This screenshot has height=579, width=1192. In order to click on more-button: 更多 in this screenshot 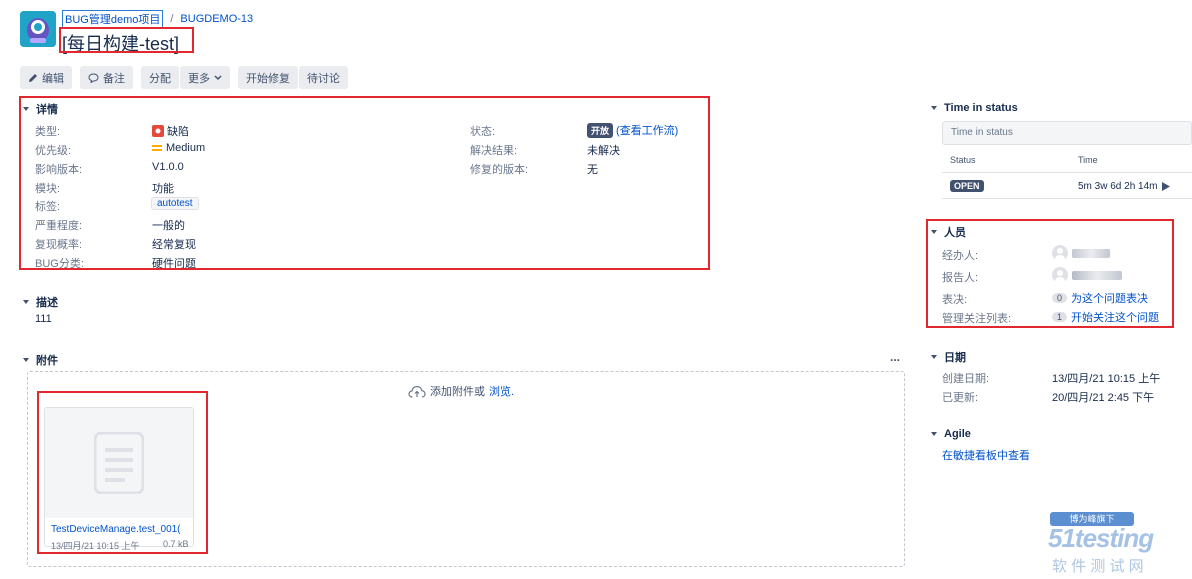, I will do `click(205, 77)`.